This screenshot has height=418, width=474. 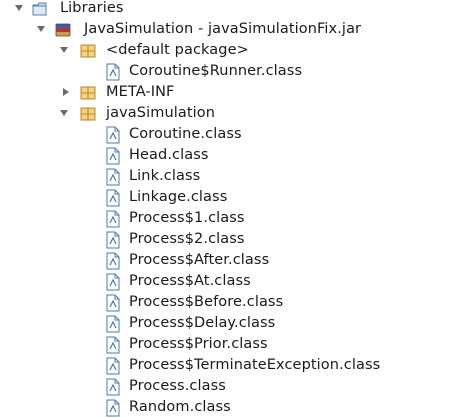 I want to click on class-label: Process$Prior.class, so click(x=198, y=344).